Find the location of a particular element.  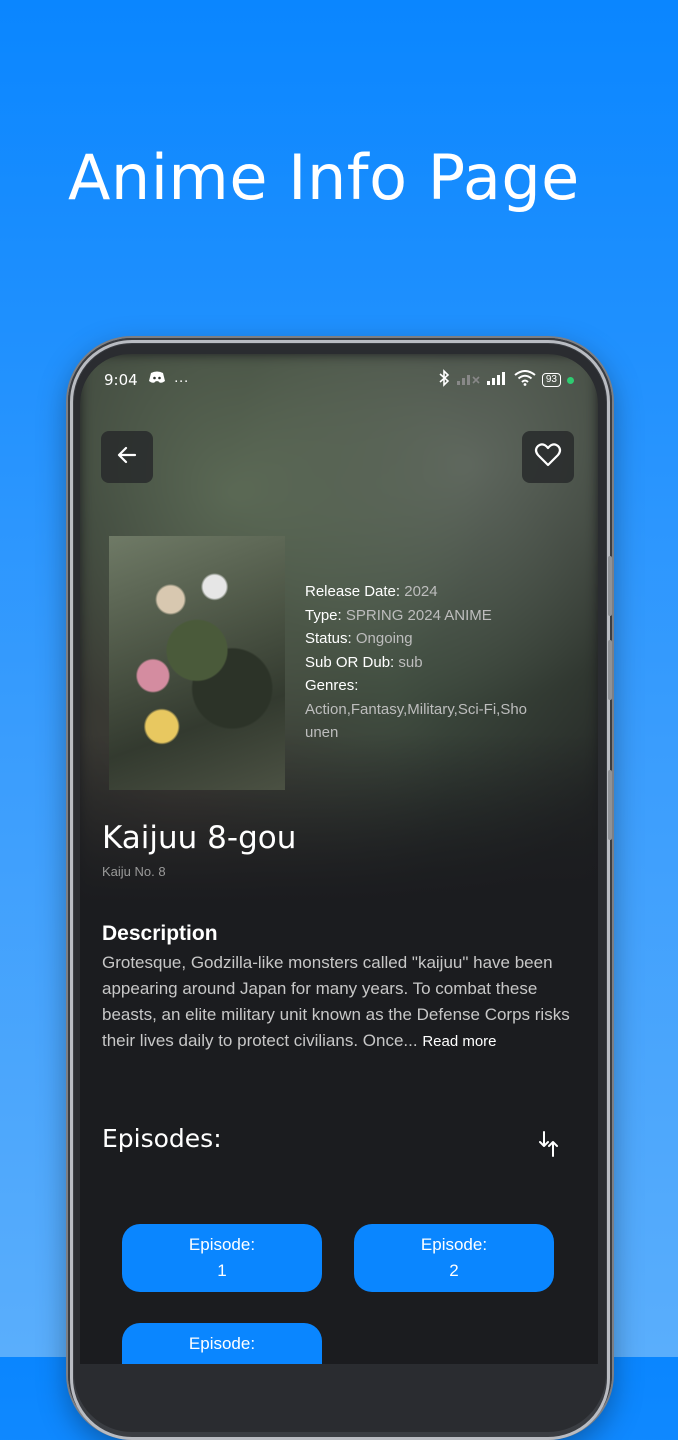

heart-icon is located at coordinates (548, 457).